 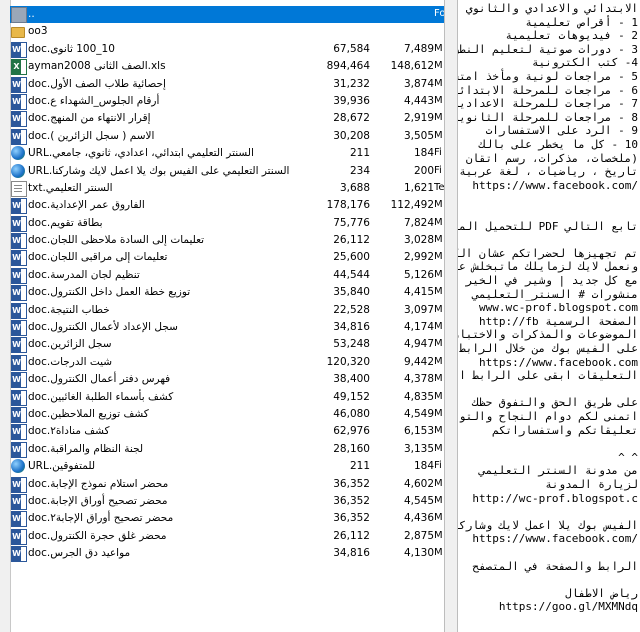 I want to click on notepad-line: رياض الاطفال, so click(x=601, y=593).